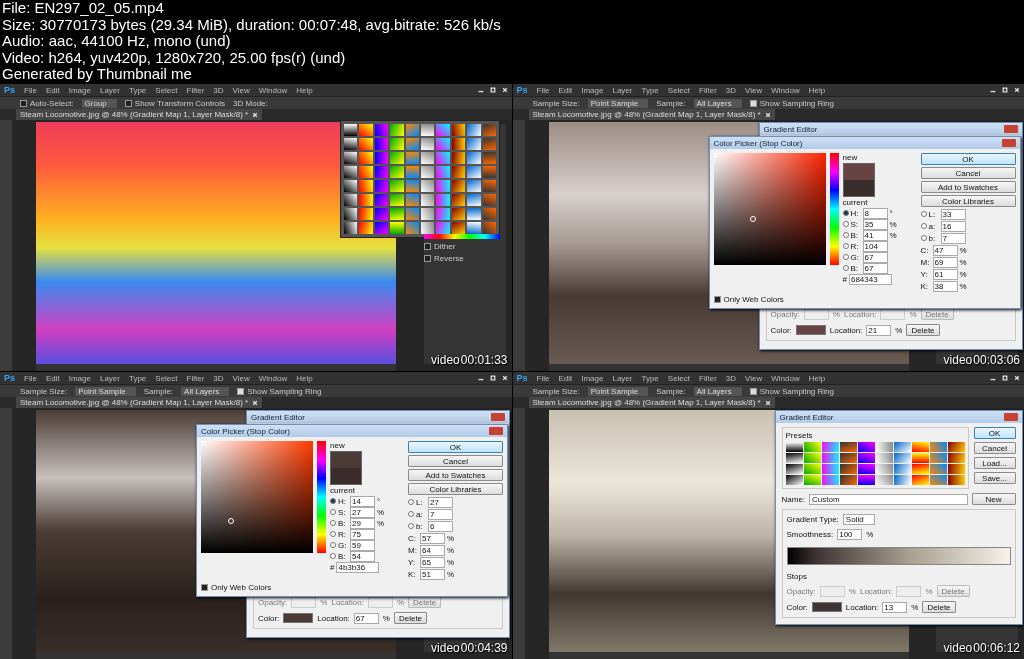 Image resolution: width=1024 pixels, height=659 pixels. Describe the element at coordinates (366, 618) in the screenshot. I see `location-field: 67` at that location.